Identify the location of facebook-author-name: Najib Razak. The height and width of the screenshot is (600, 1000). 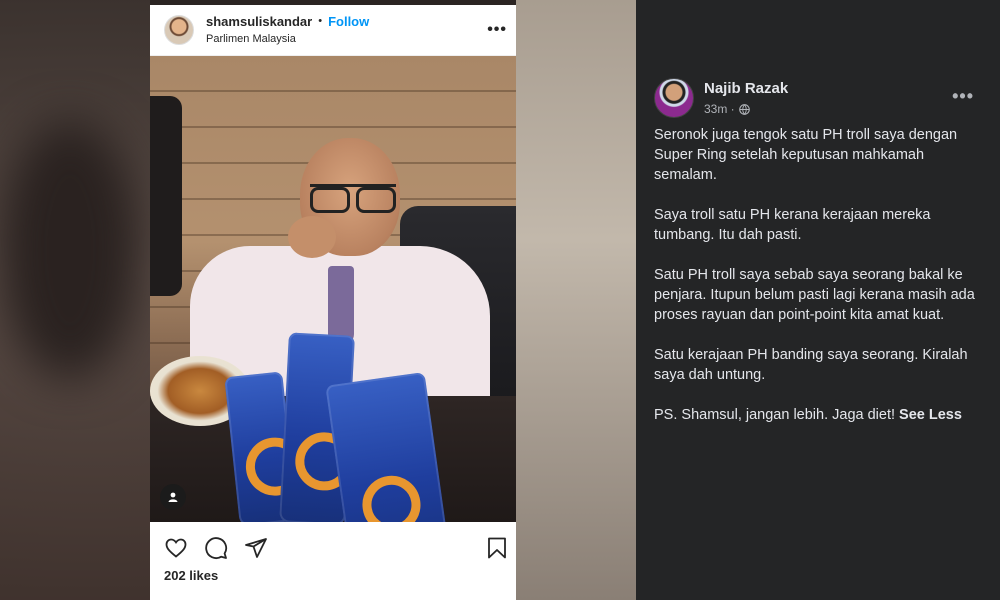
(746, 88).